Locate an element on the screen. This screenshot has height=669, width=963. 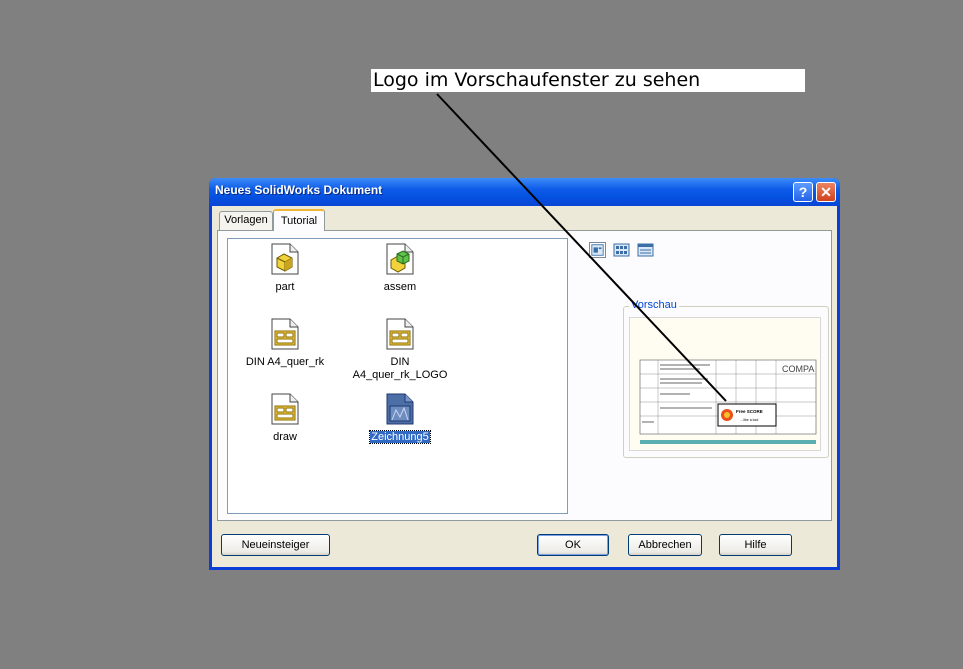
dialog-title: Neues SolidWorks Dokument is located at coordinates (299, 190).